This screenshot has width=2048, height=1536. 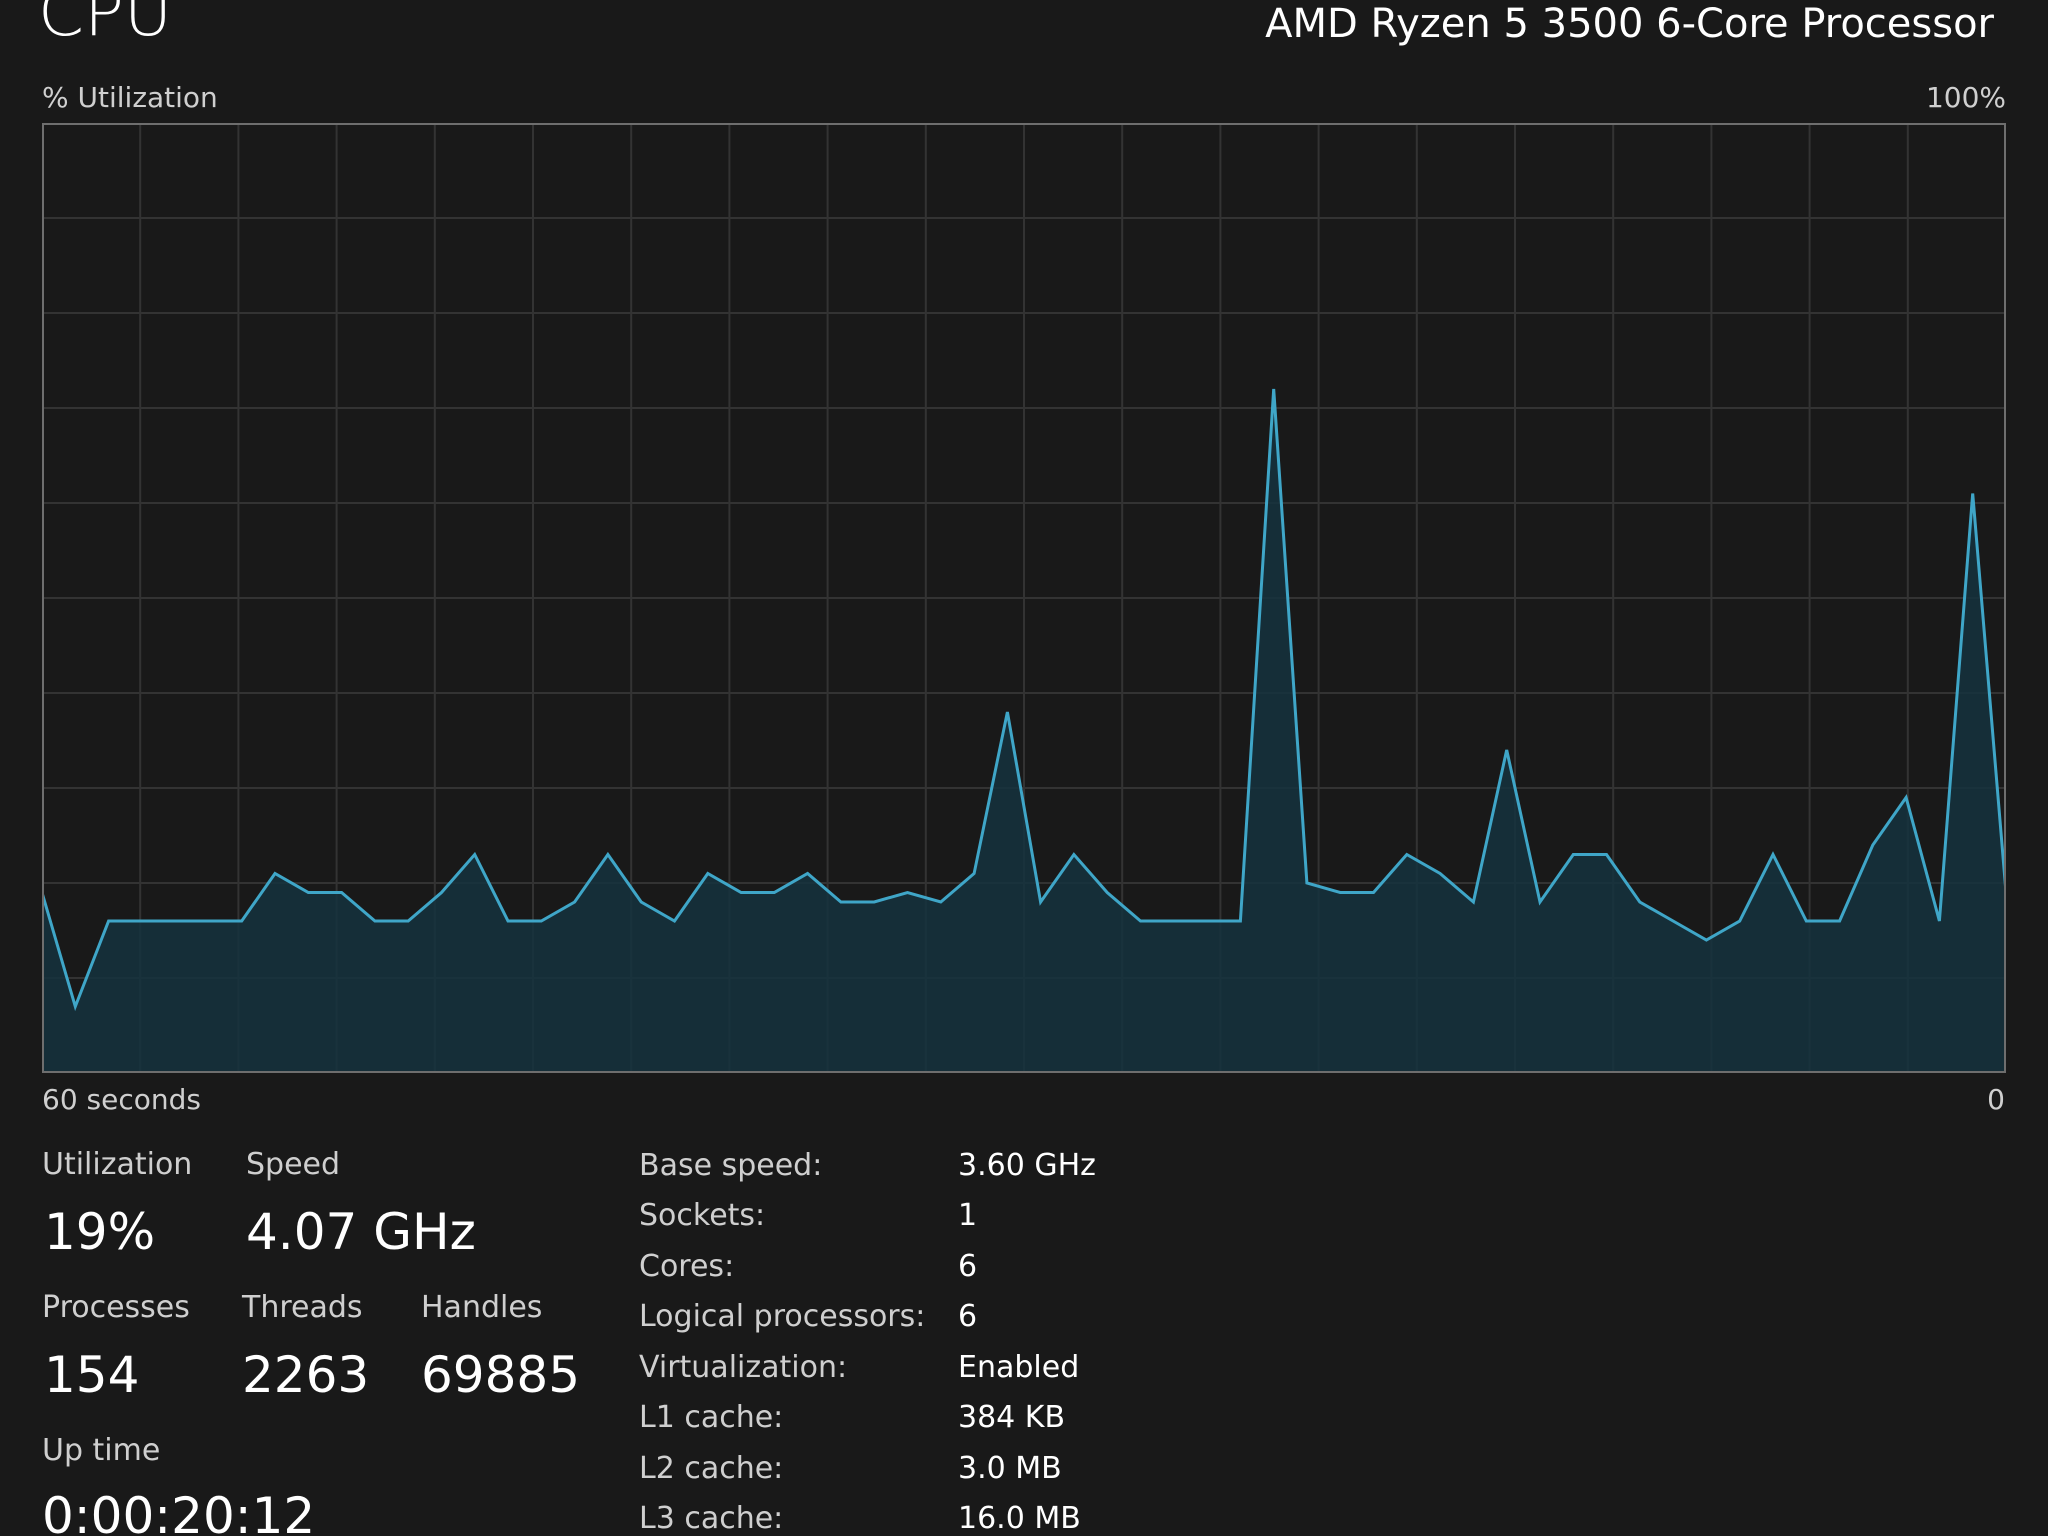 What do you see at coordinates (1012, 1417) in the screenshot?
I see `l1-cache-value: 384 KB` at bounding box center [1012, 1417].